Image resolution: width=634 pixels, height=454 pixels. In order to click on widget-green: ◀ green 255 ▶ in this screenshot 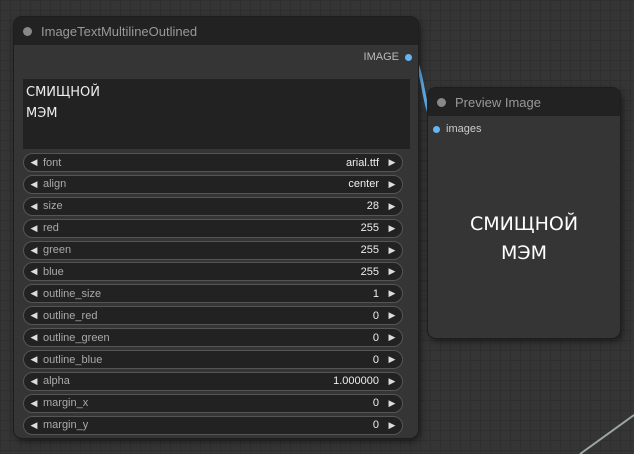, I will do `click(213, 250)`.